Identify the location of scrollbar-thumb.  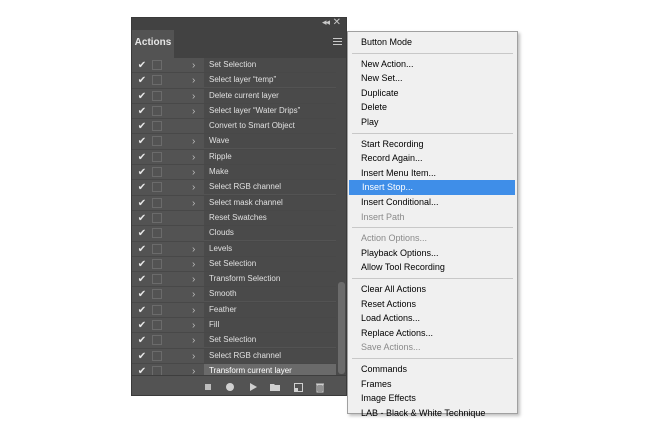
(341, 328).